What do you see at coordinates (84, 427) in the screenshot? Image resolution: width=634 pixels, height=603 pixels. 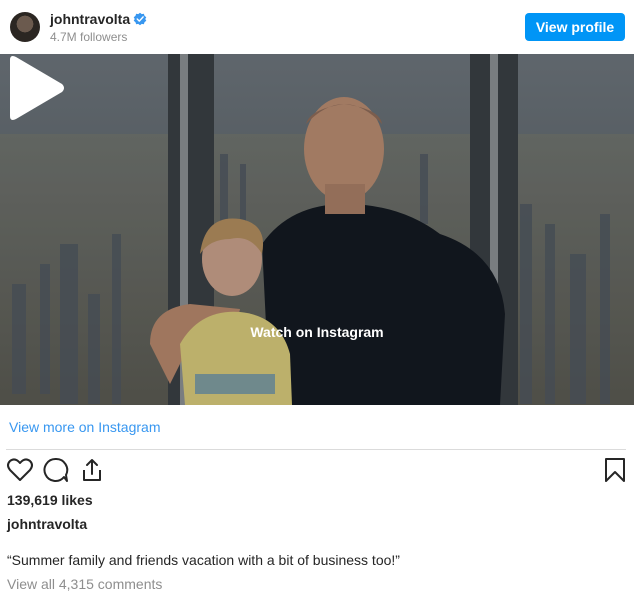 I see `view-more-link: View more on Instagram` at bounding box center [84, 427].